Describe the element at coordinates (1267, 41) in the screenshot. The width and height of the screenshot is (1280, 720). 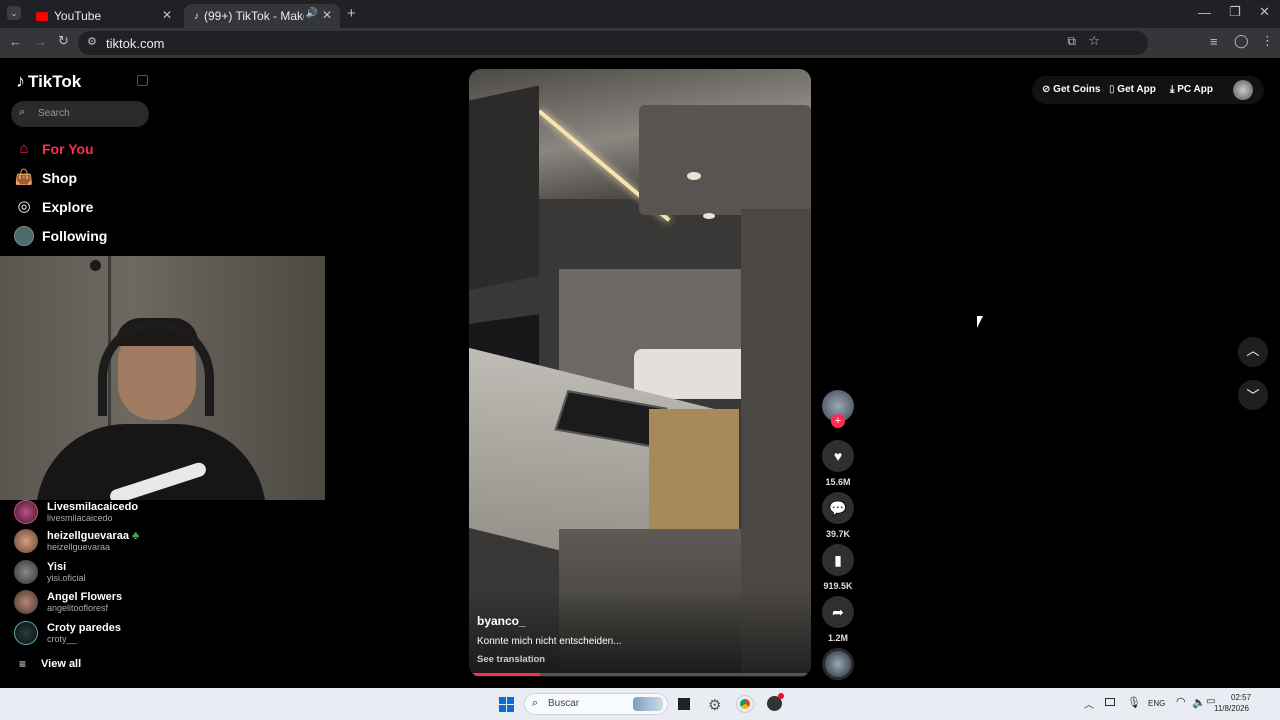
I see `menu-icon: ⋮` at that location.